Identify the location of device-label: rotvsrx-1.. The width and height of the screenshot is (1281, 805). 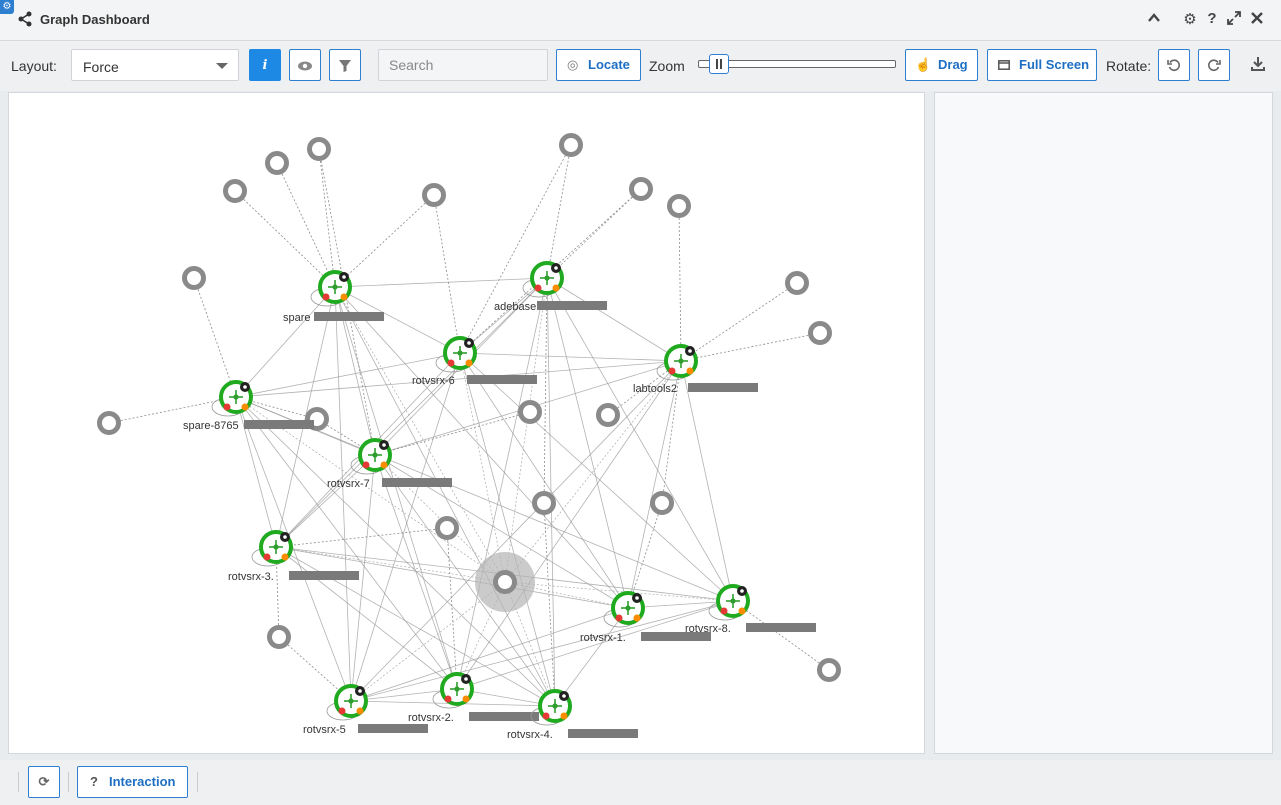
(603, 638).